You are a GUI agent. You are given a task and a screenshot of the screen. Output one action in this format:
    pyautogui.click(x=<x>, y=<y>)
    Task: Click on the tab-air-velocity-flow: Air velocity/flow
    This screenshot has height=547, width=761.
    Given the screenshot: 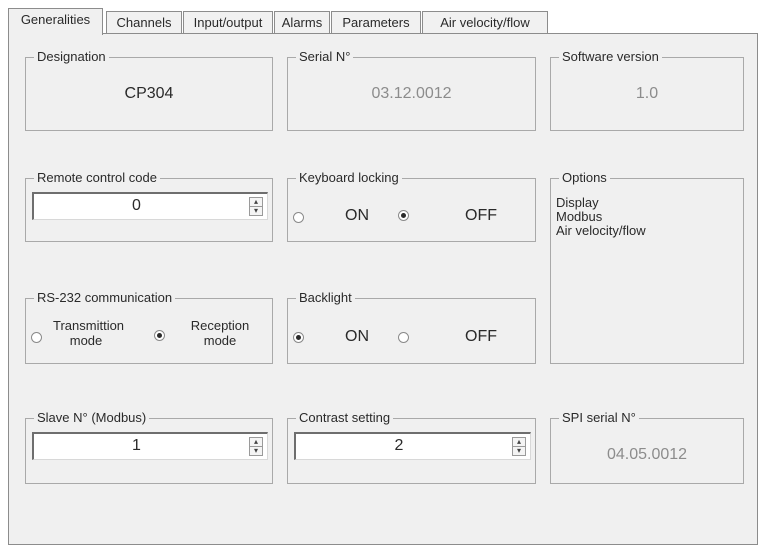 What is the action you would take?
    pyautogui.click(x=485, y=22)
    